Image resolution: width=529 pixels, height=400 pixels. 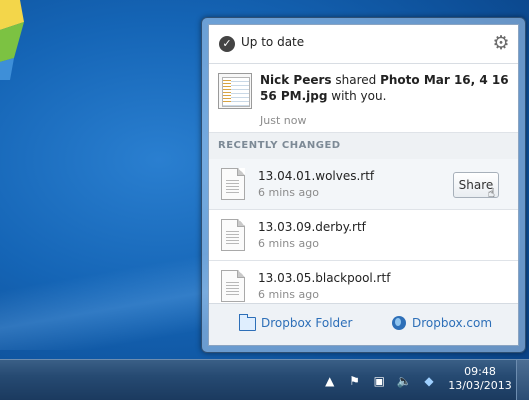 What do you see at coordinates (15, 40) in the screenshot?
I see `desktop-wallpaper-decoration` at bounding box center [15, 40].